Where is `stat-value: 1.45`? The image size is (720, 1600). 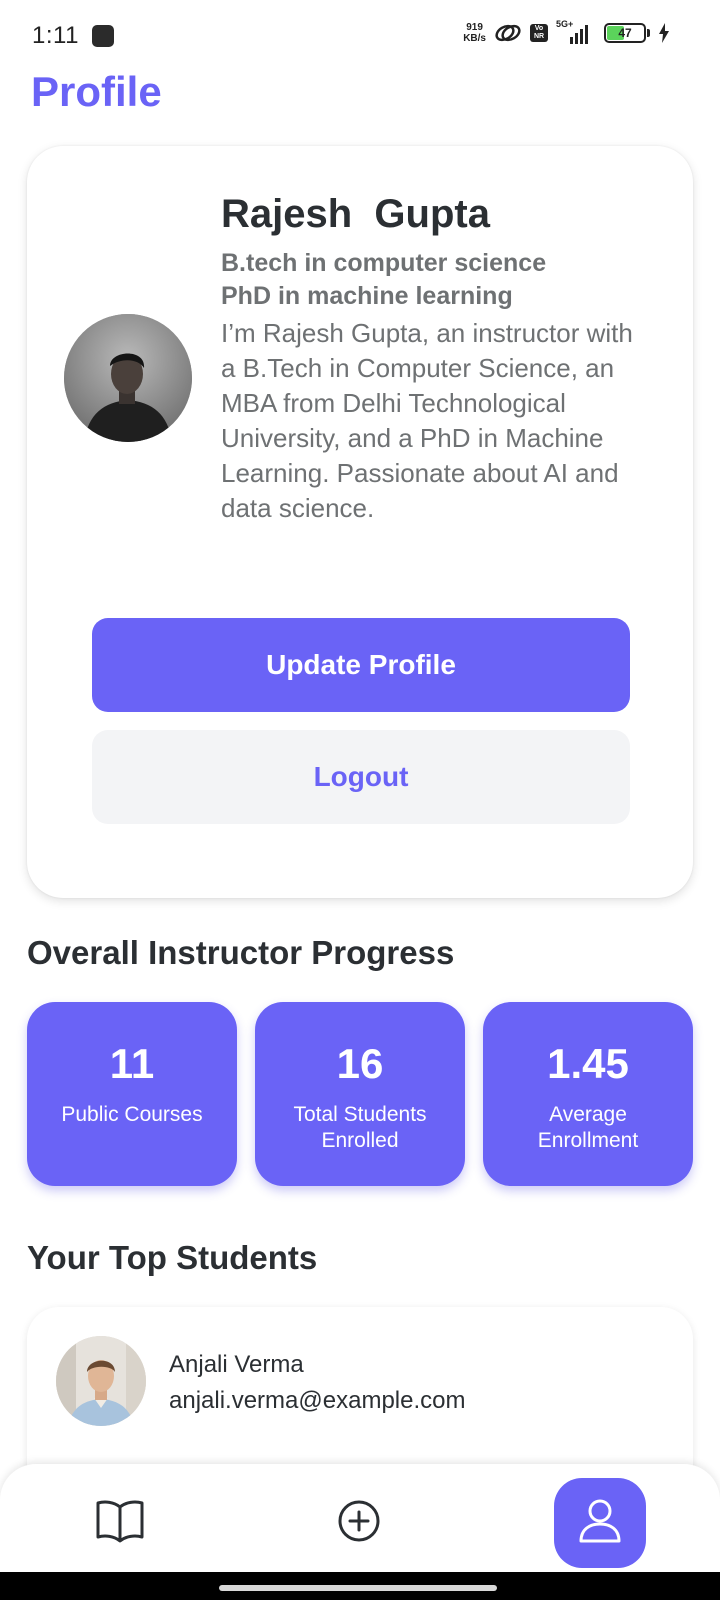 stat-value: 1.45 is located at coordinates (588, 1063).